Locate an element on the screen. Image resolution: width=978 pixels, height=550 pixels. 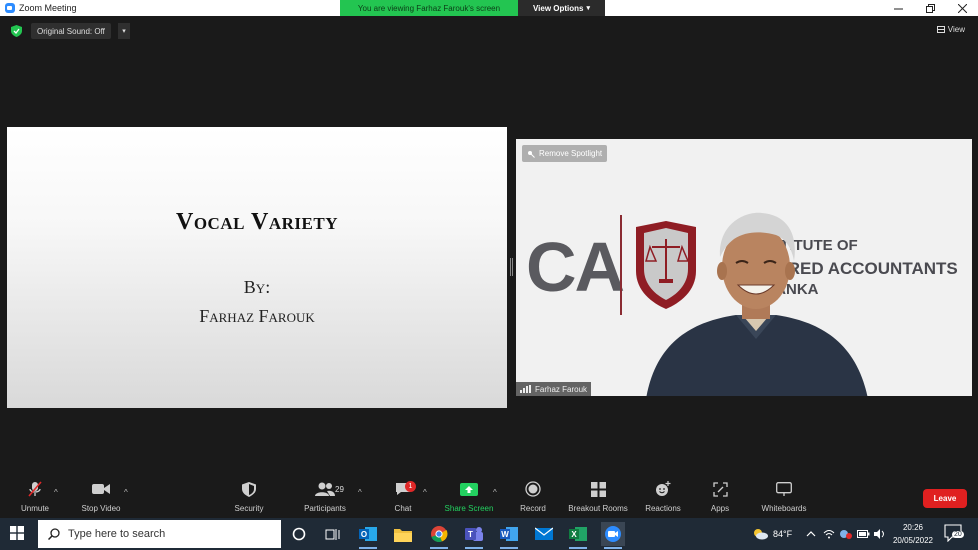
apps-button: Apps is located at coordinates (720, 498).